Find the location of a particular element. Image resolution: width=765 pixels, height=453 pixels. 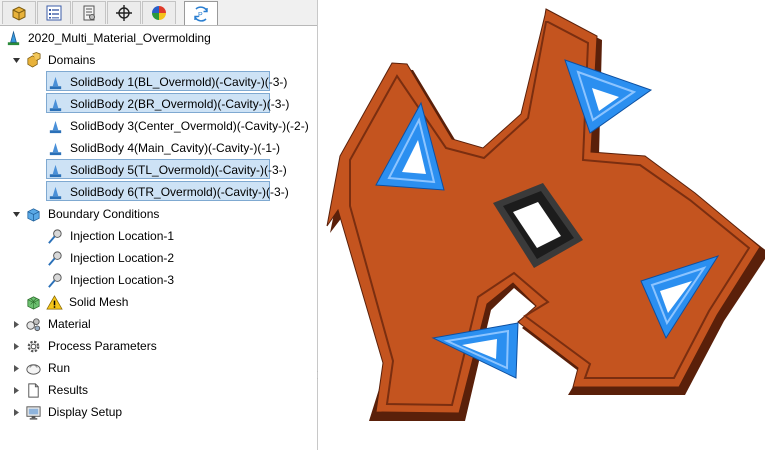

tab-property-manager is located at coordinates (54, 12).